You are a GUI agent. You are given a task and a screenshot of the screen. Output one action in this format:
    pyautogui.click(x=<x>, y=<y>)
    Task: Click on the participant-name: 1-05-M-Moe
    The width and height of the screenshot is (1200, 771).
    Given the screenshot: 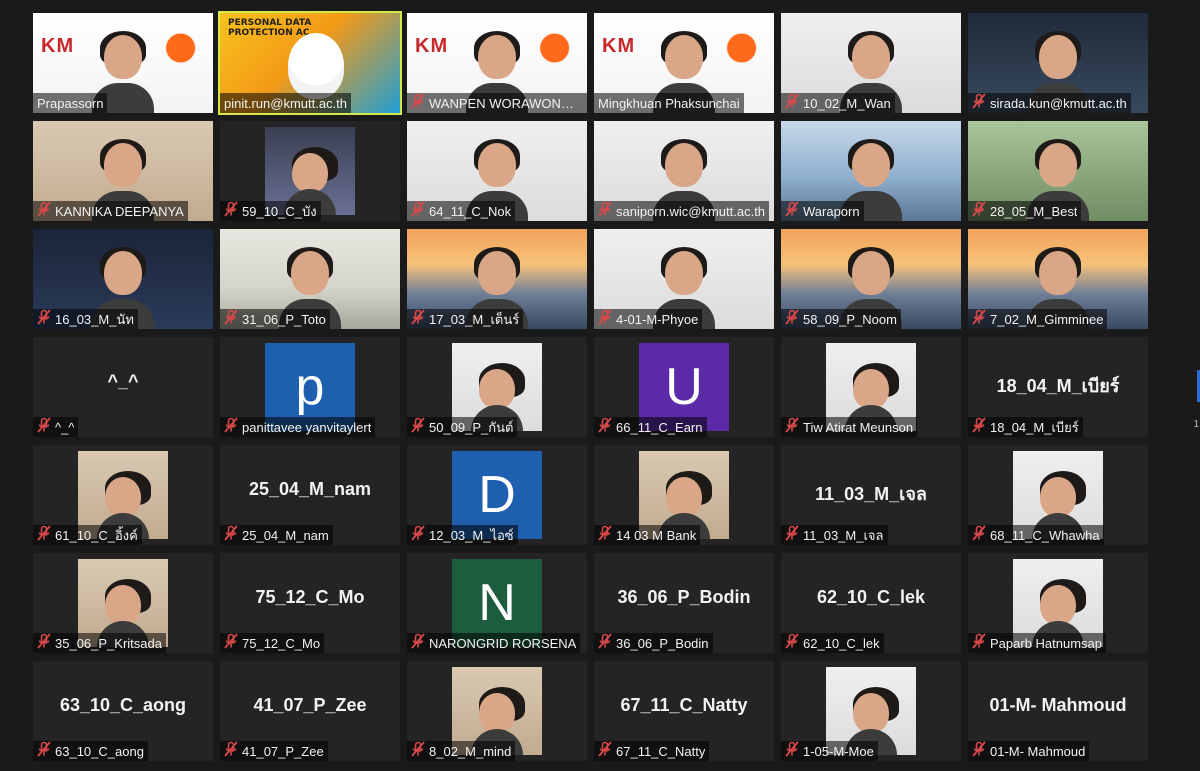 What is the action you would take?
    pyautogui.click(x=838, y=751)
    